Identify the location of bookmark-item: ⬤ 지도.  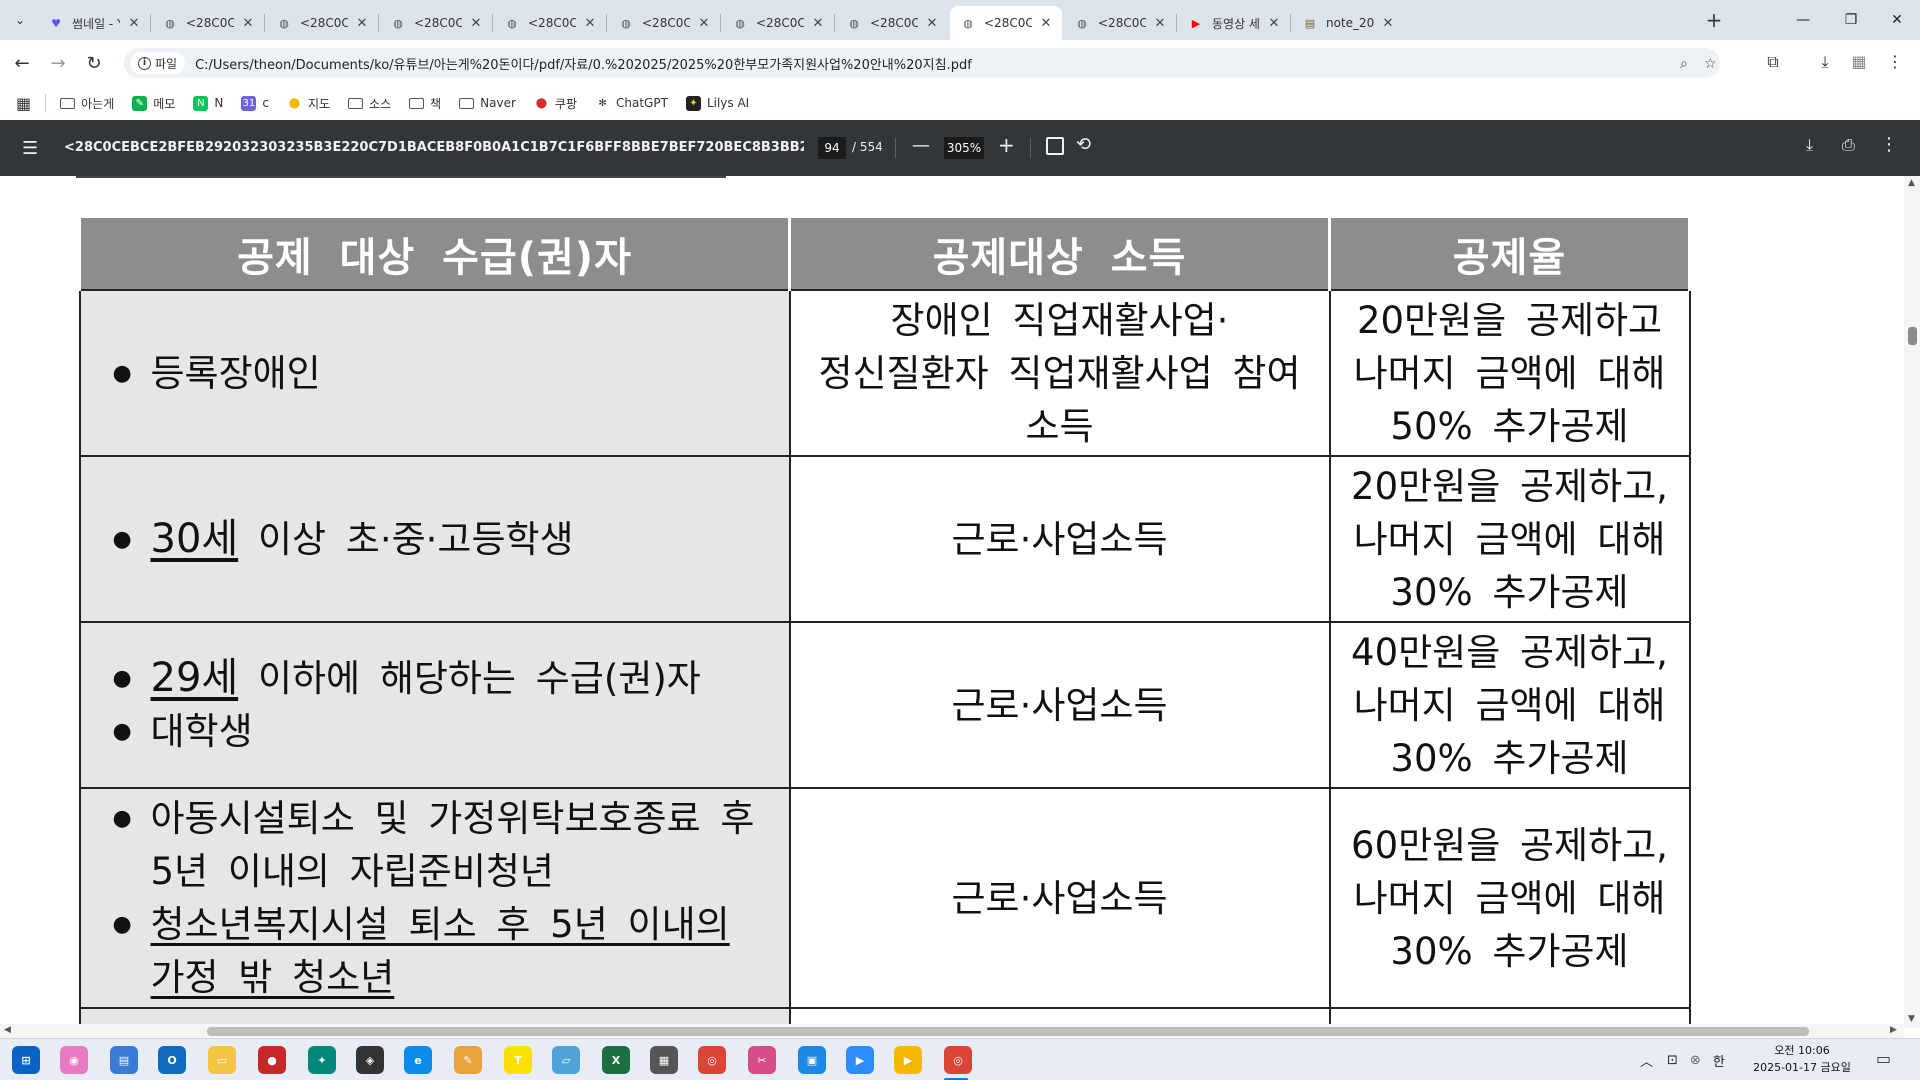
(308, 103).